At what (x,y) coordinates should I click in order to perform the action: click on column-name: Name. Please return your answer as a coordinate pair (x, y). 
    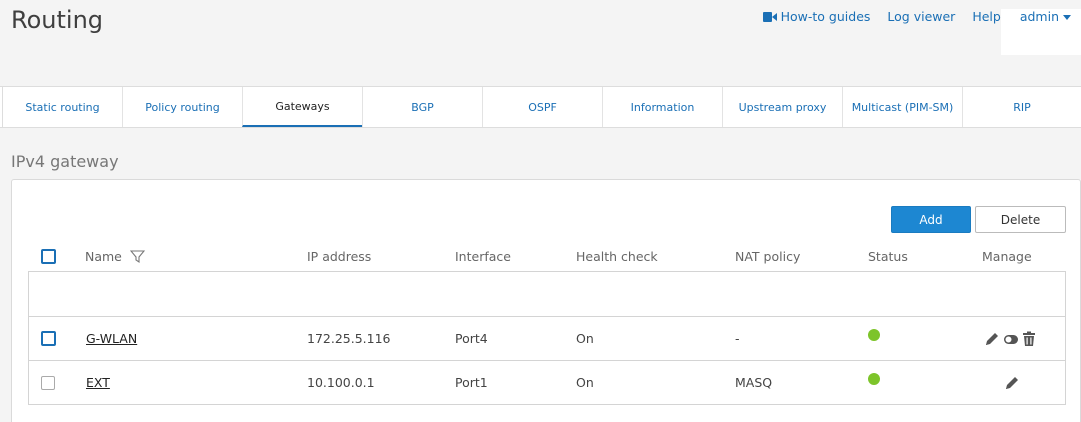
    Looking at the image, I should click on (103, 256).